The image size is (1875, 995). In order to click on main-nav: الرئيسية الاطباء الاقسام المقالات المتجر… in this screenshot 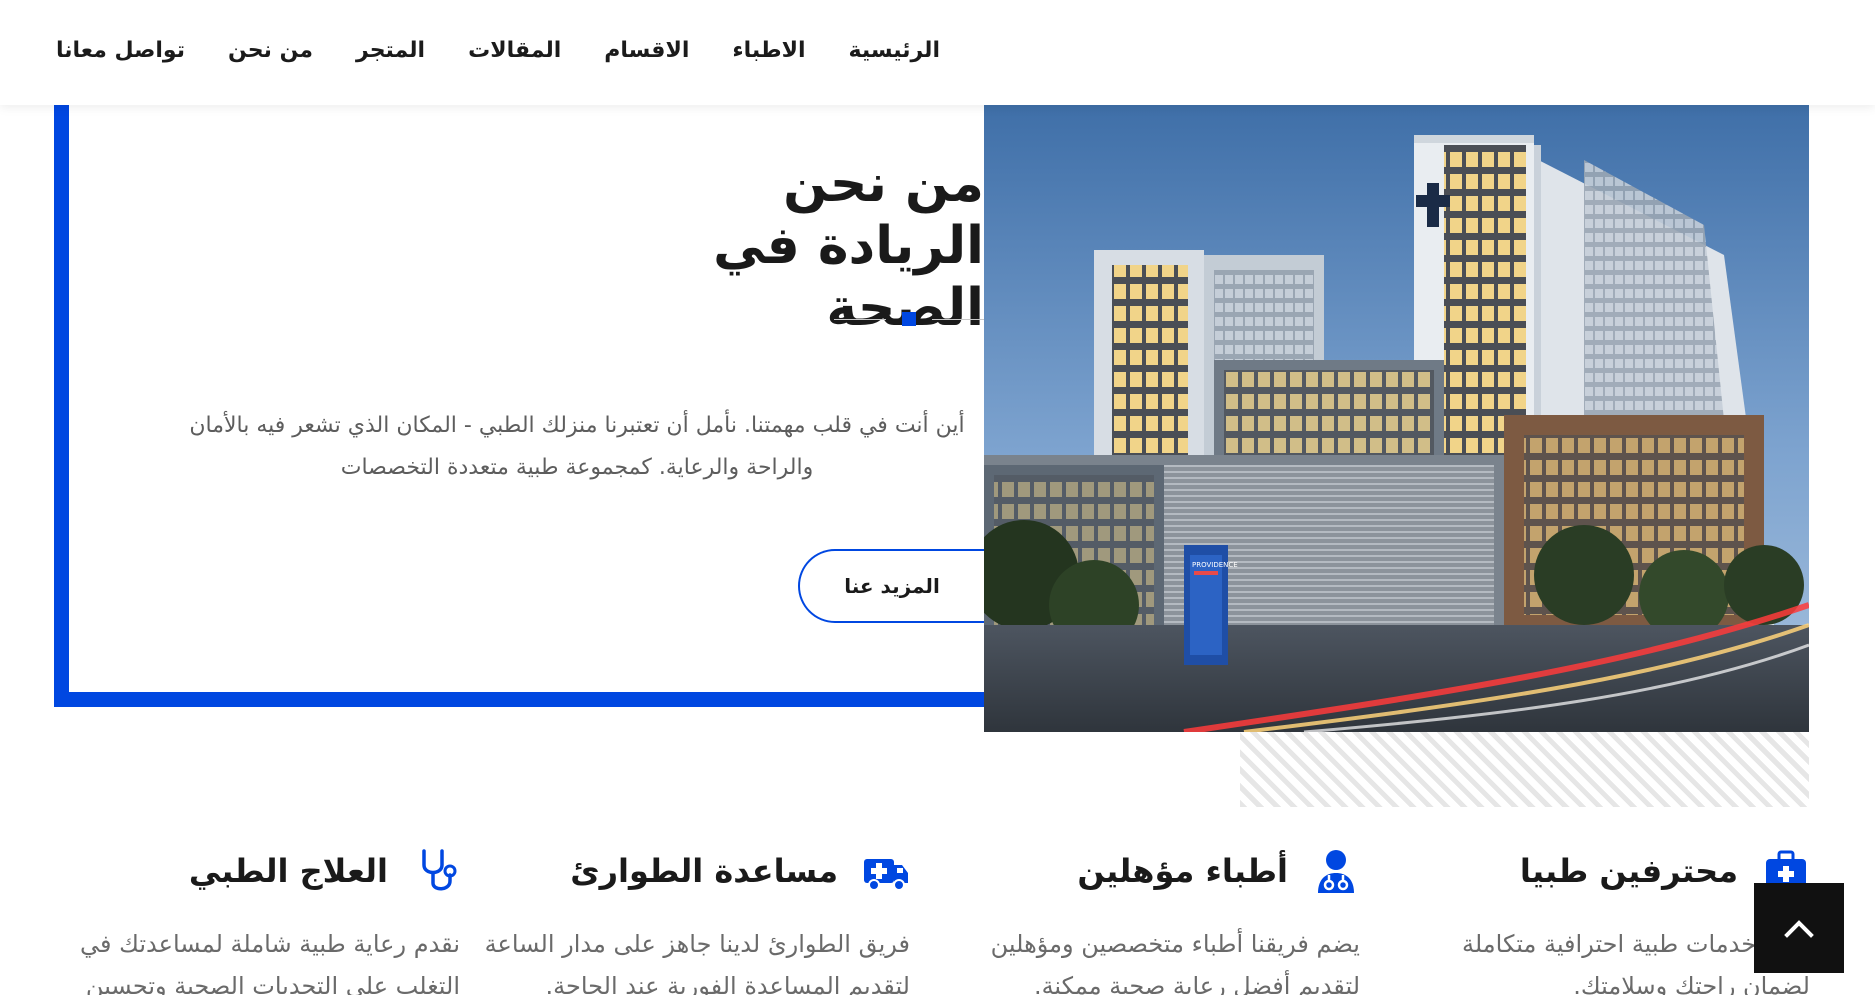, I will do `click(498, 50)`.